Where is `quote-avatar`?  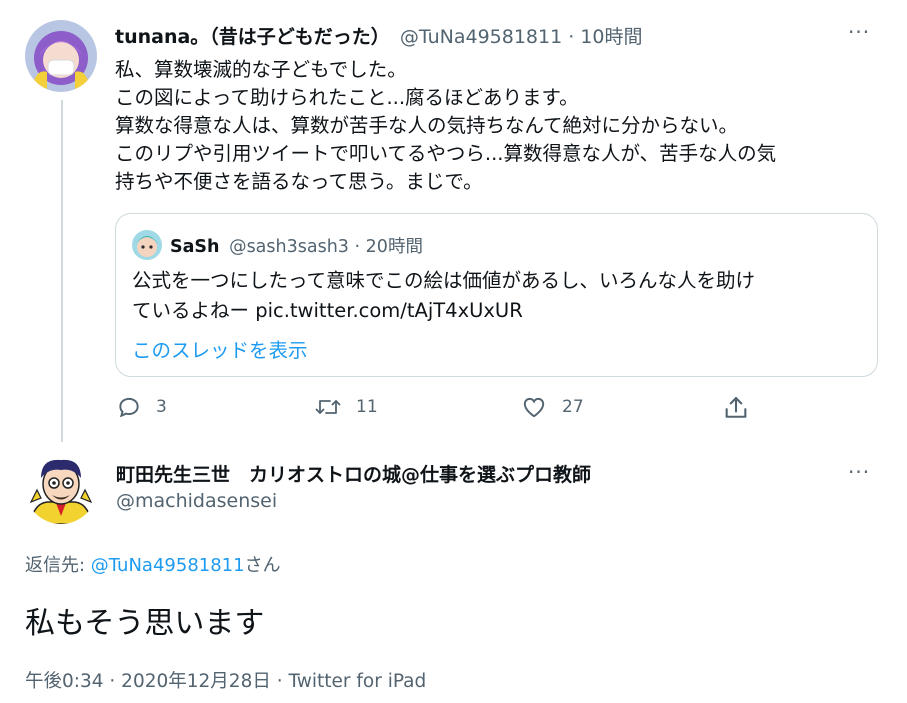
quote-avatar is located at coordinates (147, 245).